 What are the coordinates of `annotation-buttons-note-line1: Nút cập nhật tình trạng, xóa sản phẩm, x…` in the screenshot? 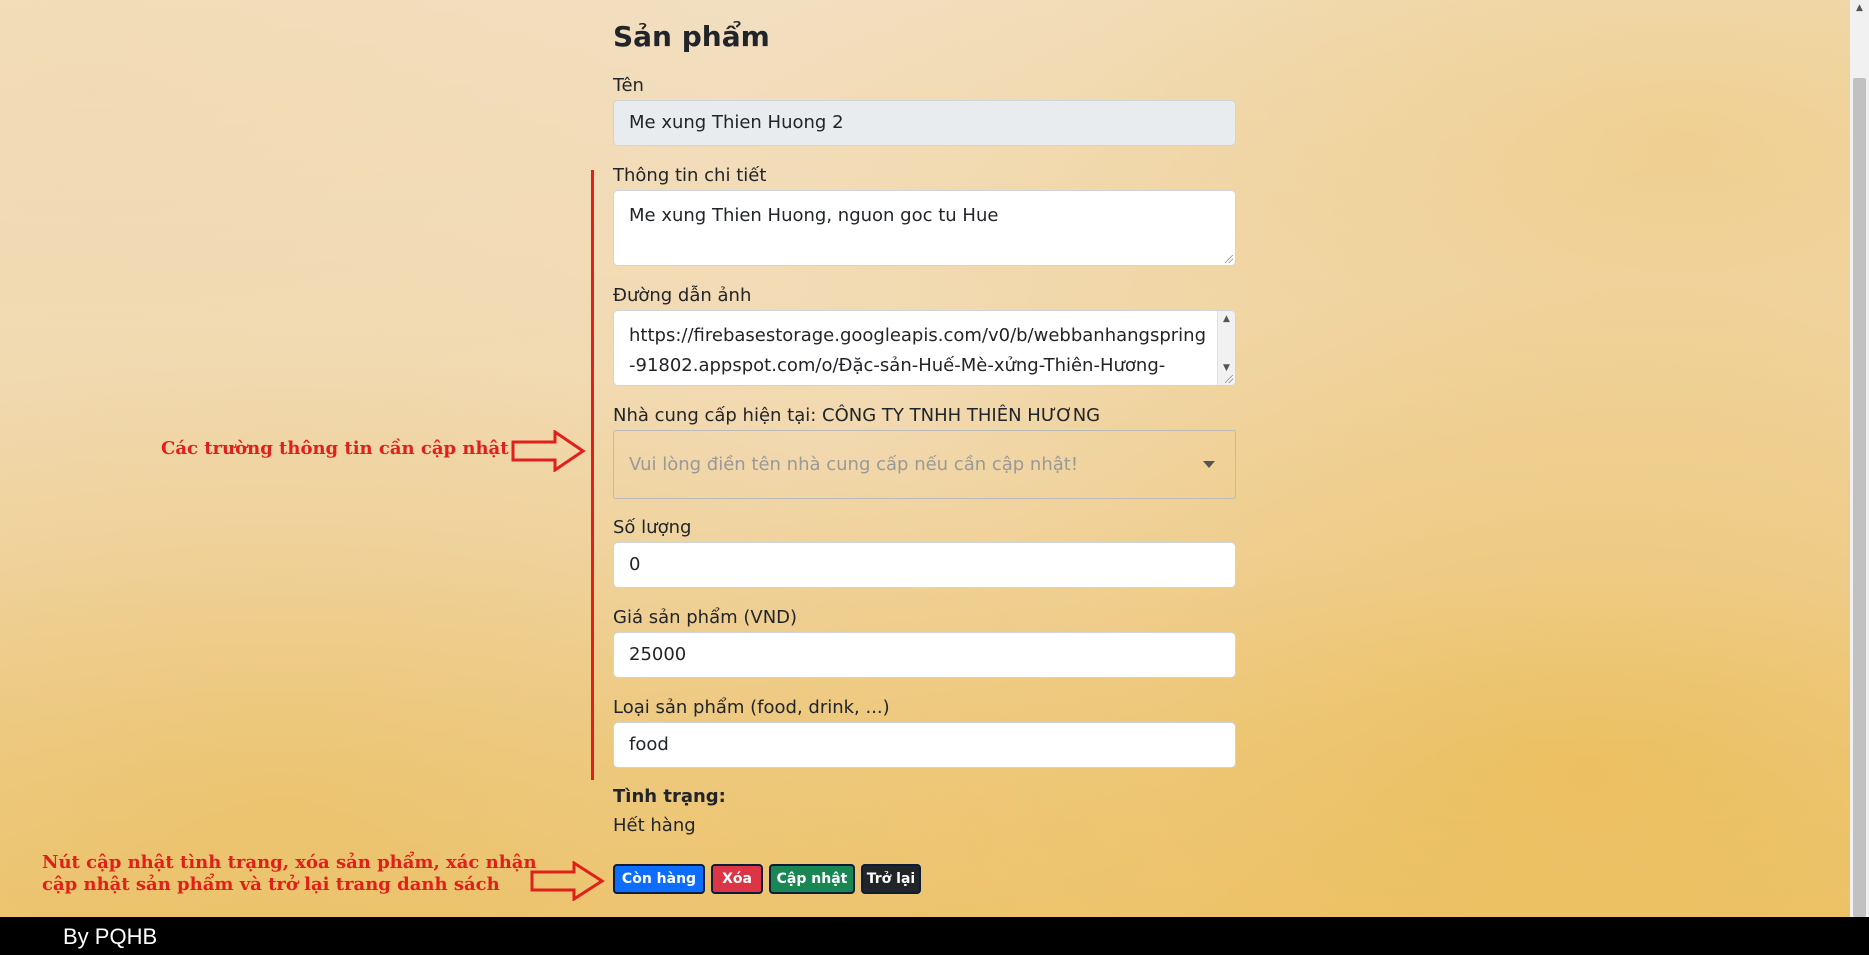 It's located at (289, 862).